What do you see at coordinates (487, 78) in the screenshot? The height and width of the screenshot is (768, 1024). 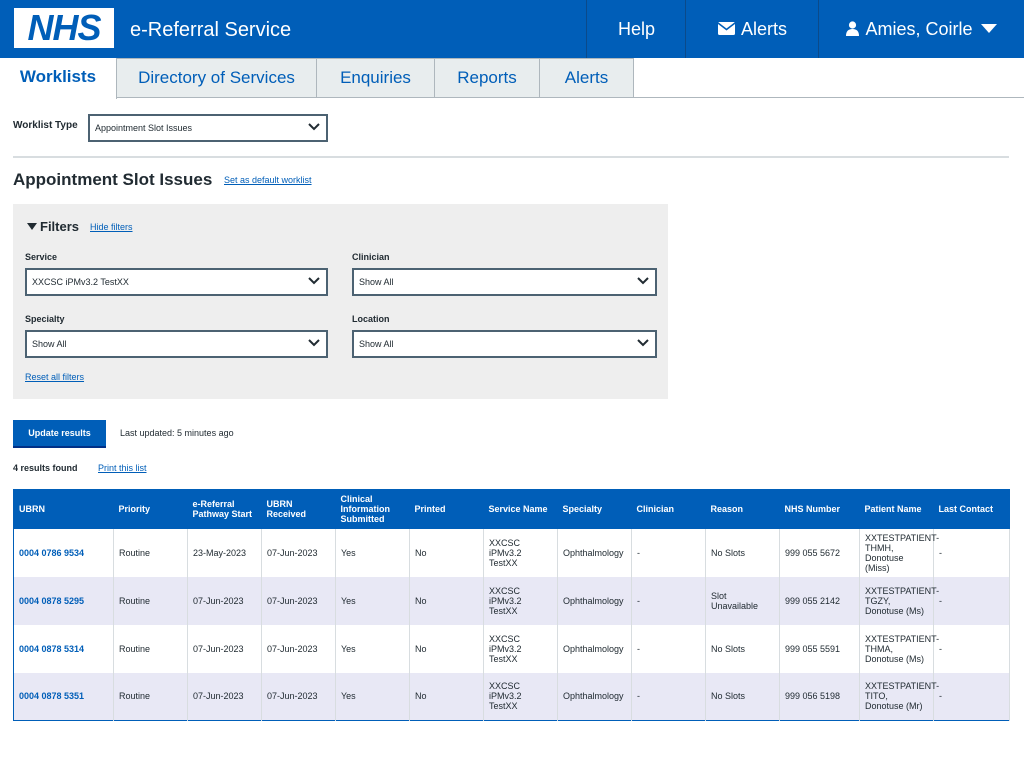 I see `tab-reports: Reports` at bounding box center [487, 78].